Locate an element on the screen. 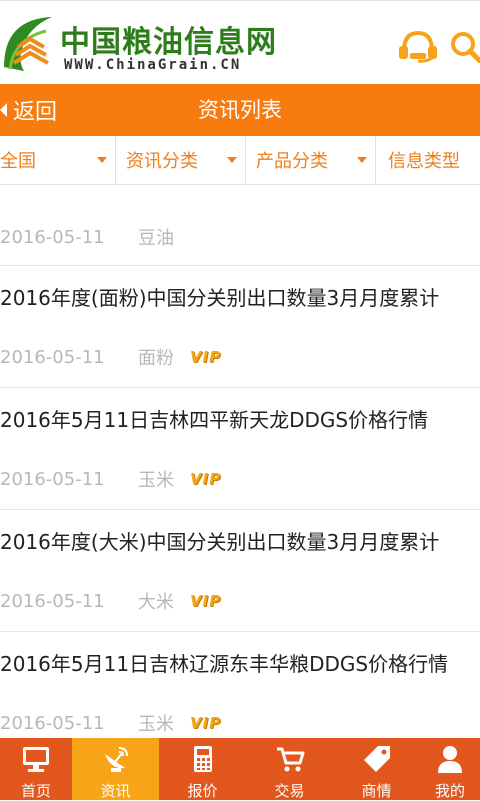 The image size is (480, 801). item-title: 2016年度(面粉)中国分关别出口数量3月月度累计 is located at coordinates (220, 298).